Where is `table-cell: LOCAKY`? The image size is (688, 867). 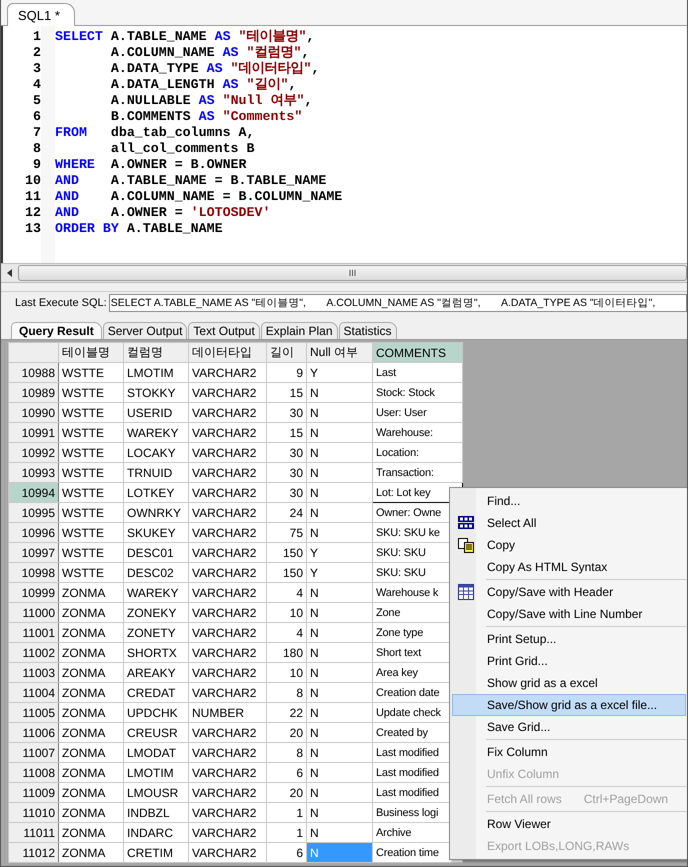 table-cell: LOCAKY is located at coordinates (156, 452).